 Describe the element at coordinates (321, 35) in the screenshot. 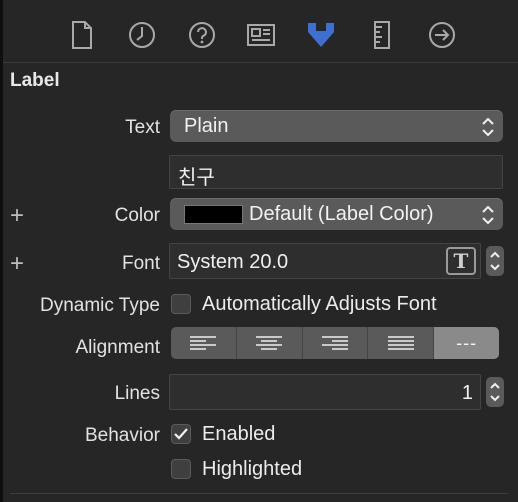

I see `attributes-icon` at that location.